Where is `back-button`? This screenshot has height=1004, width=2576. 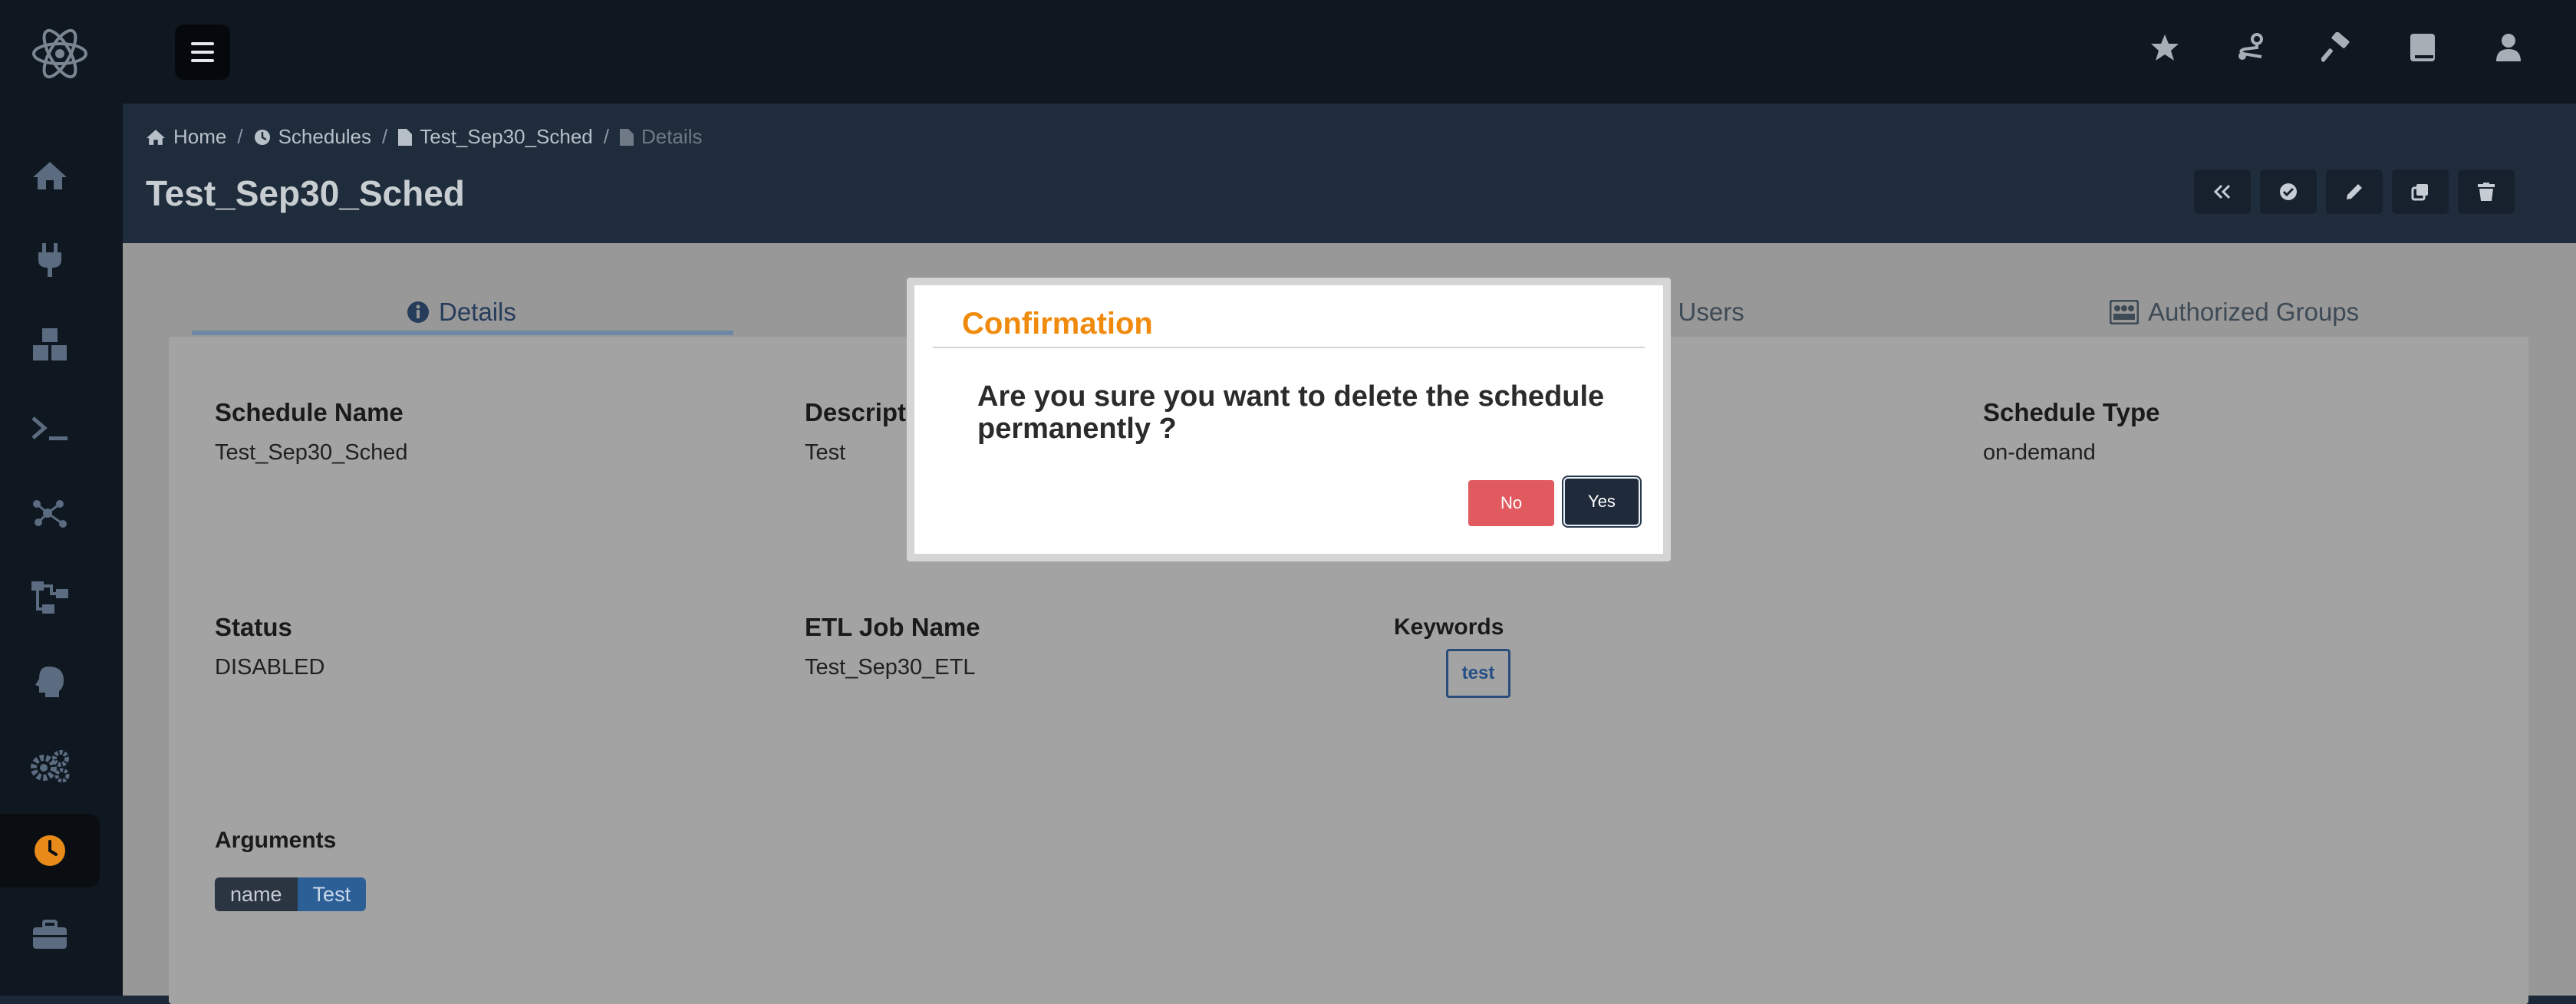 back-button is located at coordinates (2222, 192).